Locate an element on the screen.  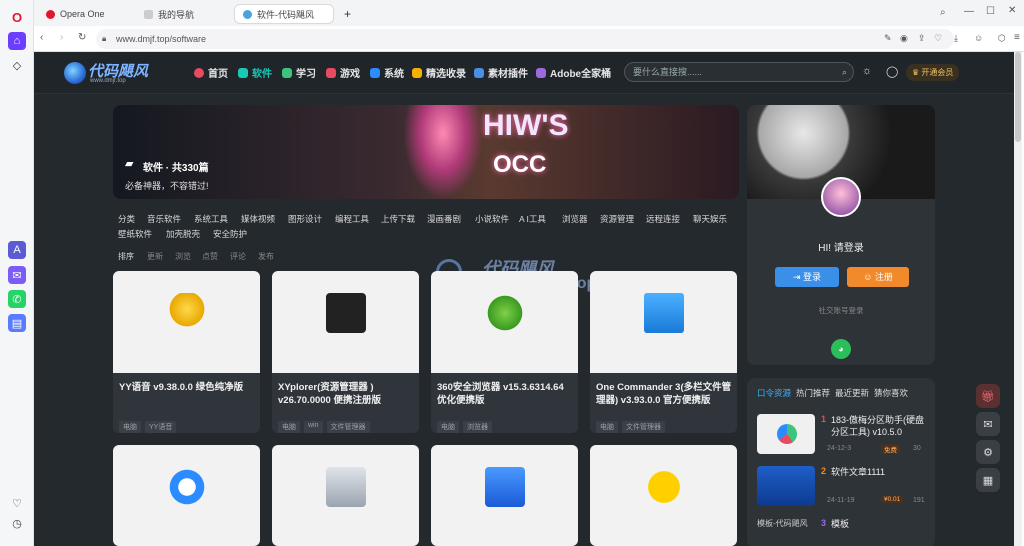
whatsapp-icon: ✆ is located at coordinates (17, 299).